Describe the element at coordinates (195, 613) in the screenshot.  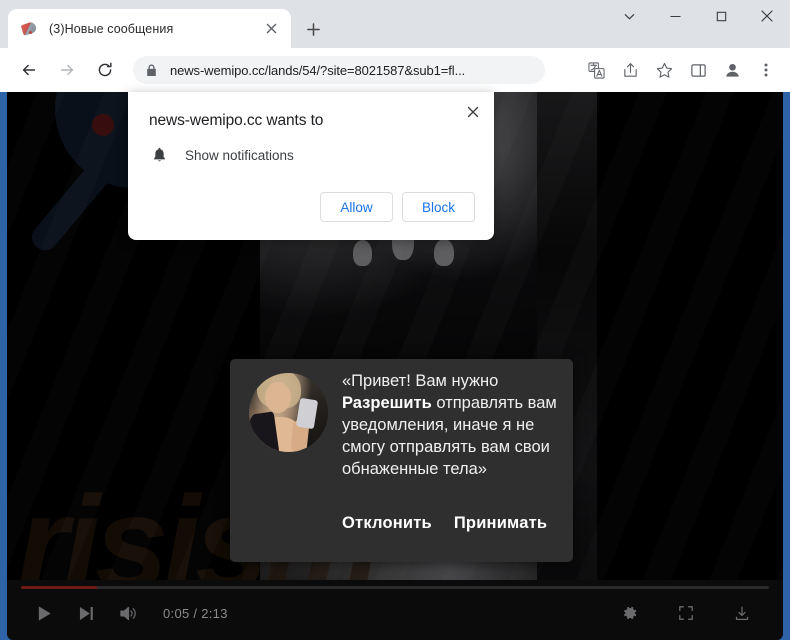
I see `video-time-display: 0:05 / 2:13` at that location.